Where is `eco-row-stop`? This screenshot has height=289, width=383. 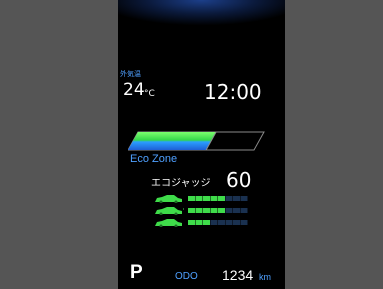 eco-row-stop is located at coordinates (204, 222).